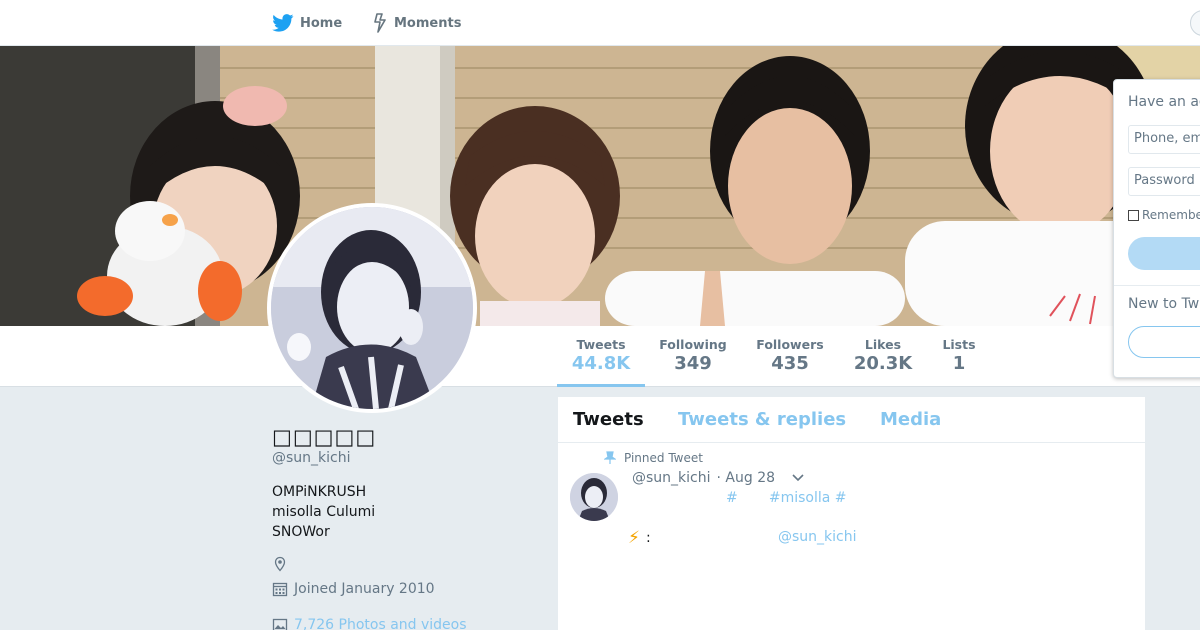  I want to click on stat-tweets: Tweets 44.8K, so click(601, 356).